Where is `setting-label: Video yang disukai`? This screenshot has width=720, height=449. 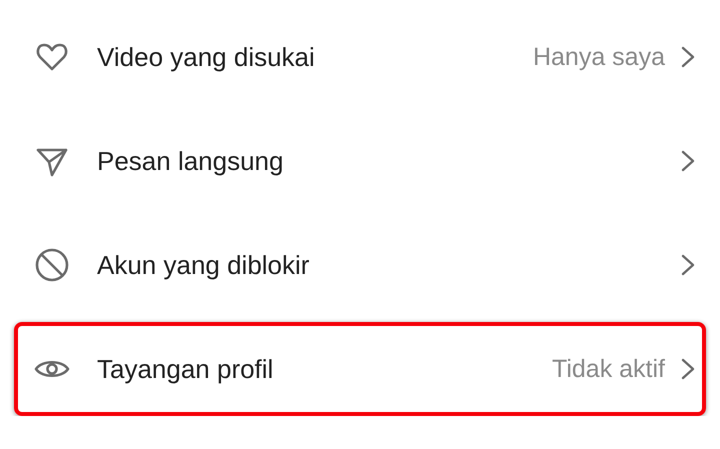
setting-label: Video yang disukai is located at coordinates (206, 57).